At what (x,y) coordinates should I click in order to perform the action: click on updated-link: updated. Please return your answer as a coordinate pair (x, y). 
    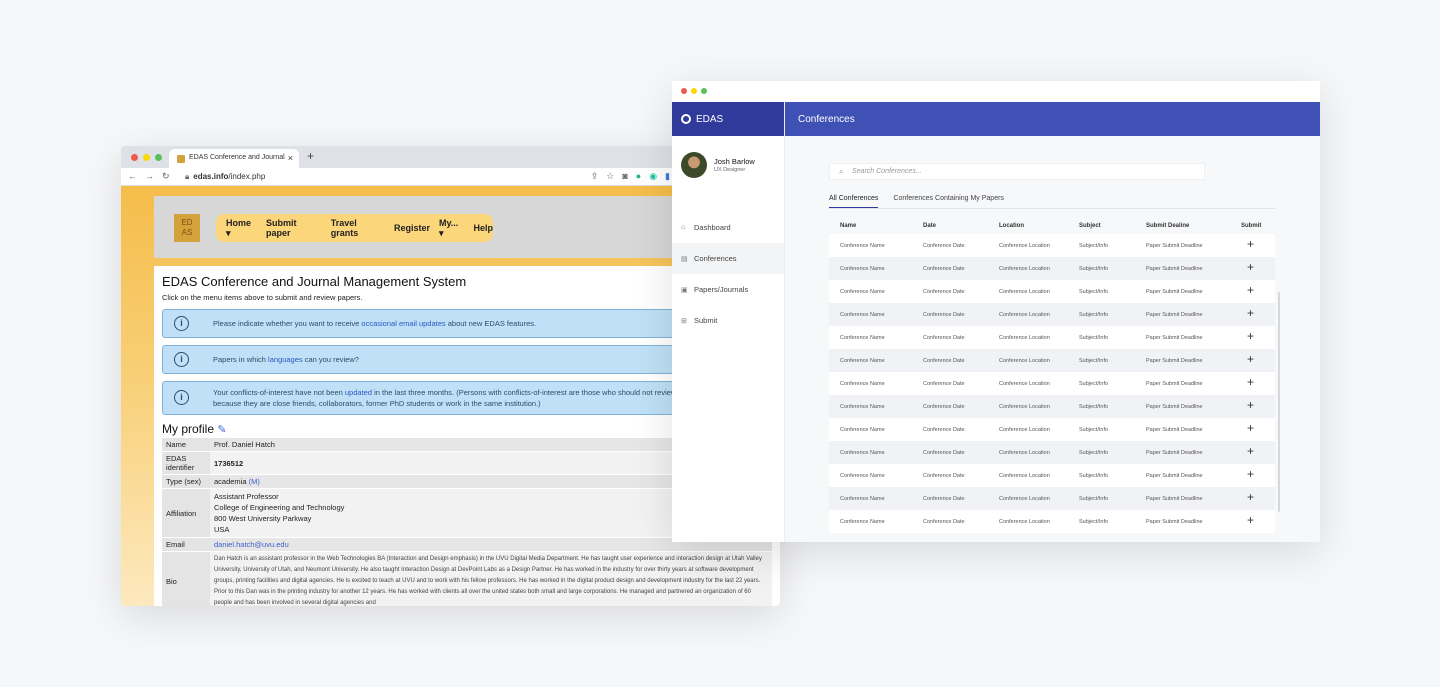
    Looking at the image, I should click on (358, 392).